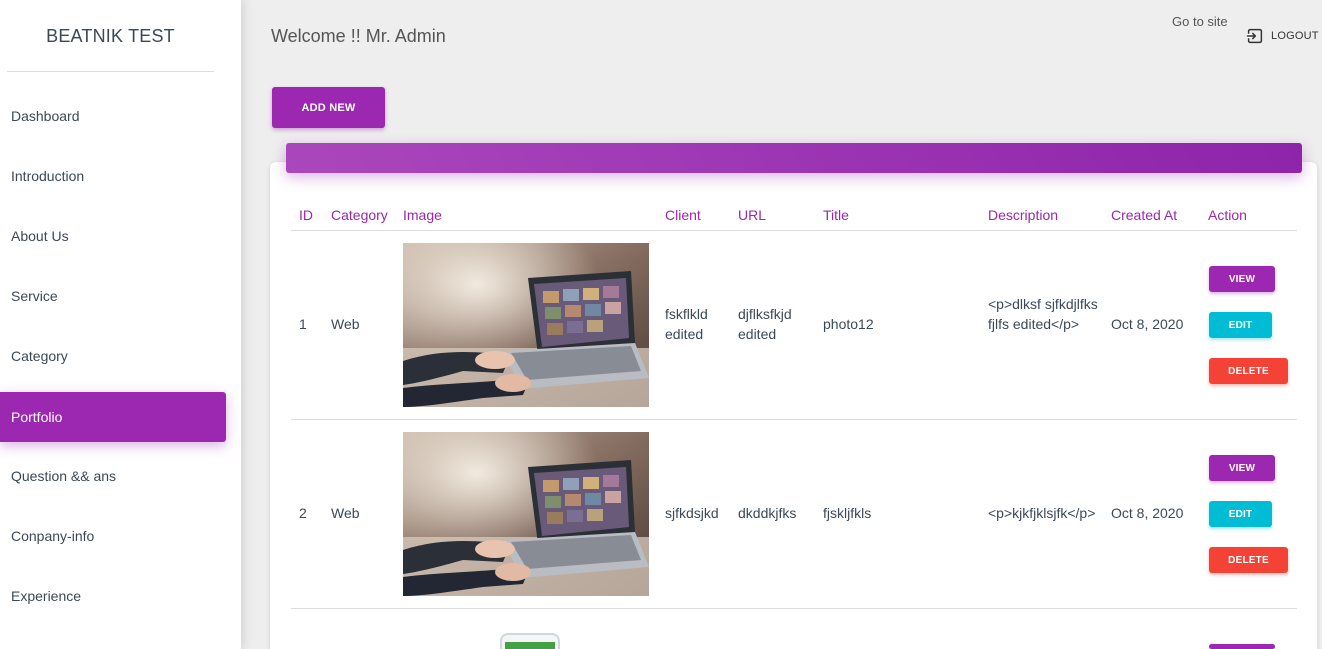  Describe the element at coordinates (1200, 21) in the screenshot. I see `goto-site-link: Go to site` at that location.